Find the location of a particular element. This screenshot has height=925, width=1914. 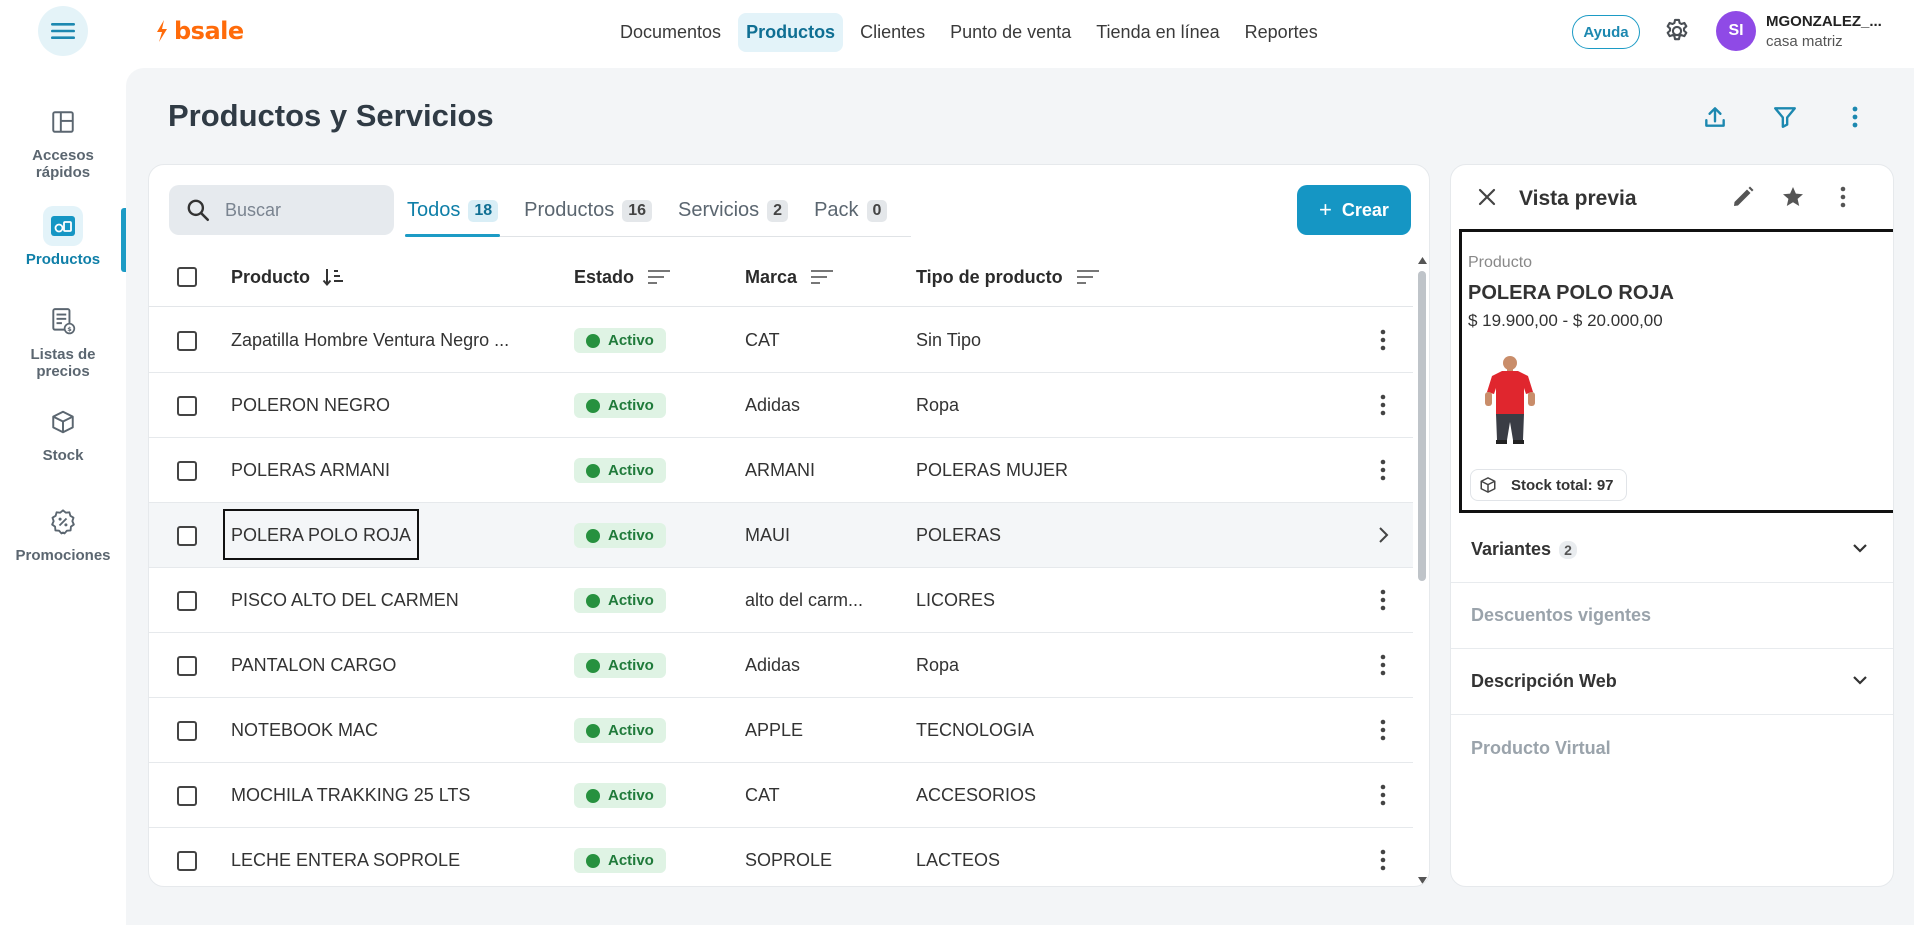

search-icon is located at coordinates (198, 210).